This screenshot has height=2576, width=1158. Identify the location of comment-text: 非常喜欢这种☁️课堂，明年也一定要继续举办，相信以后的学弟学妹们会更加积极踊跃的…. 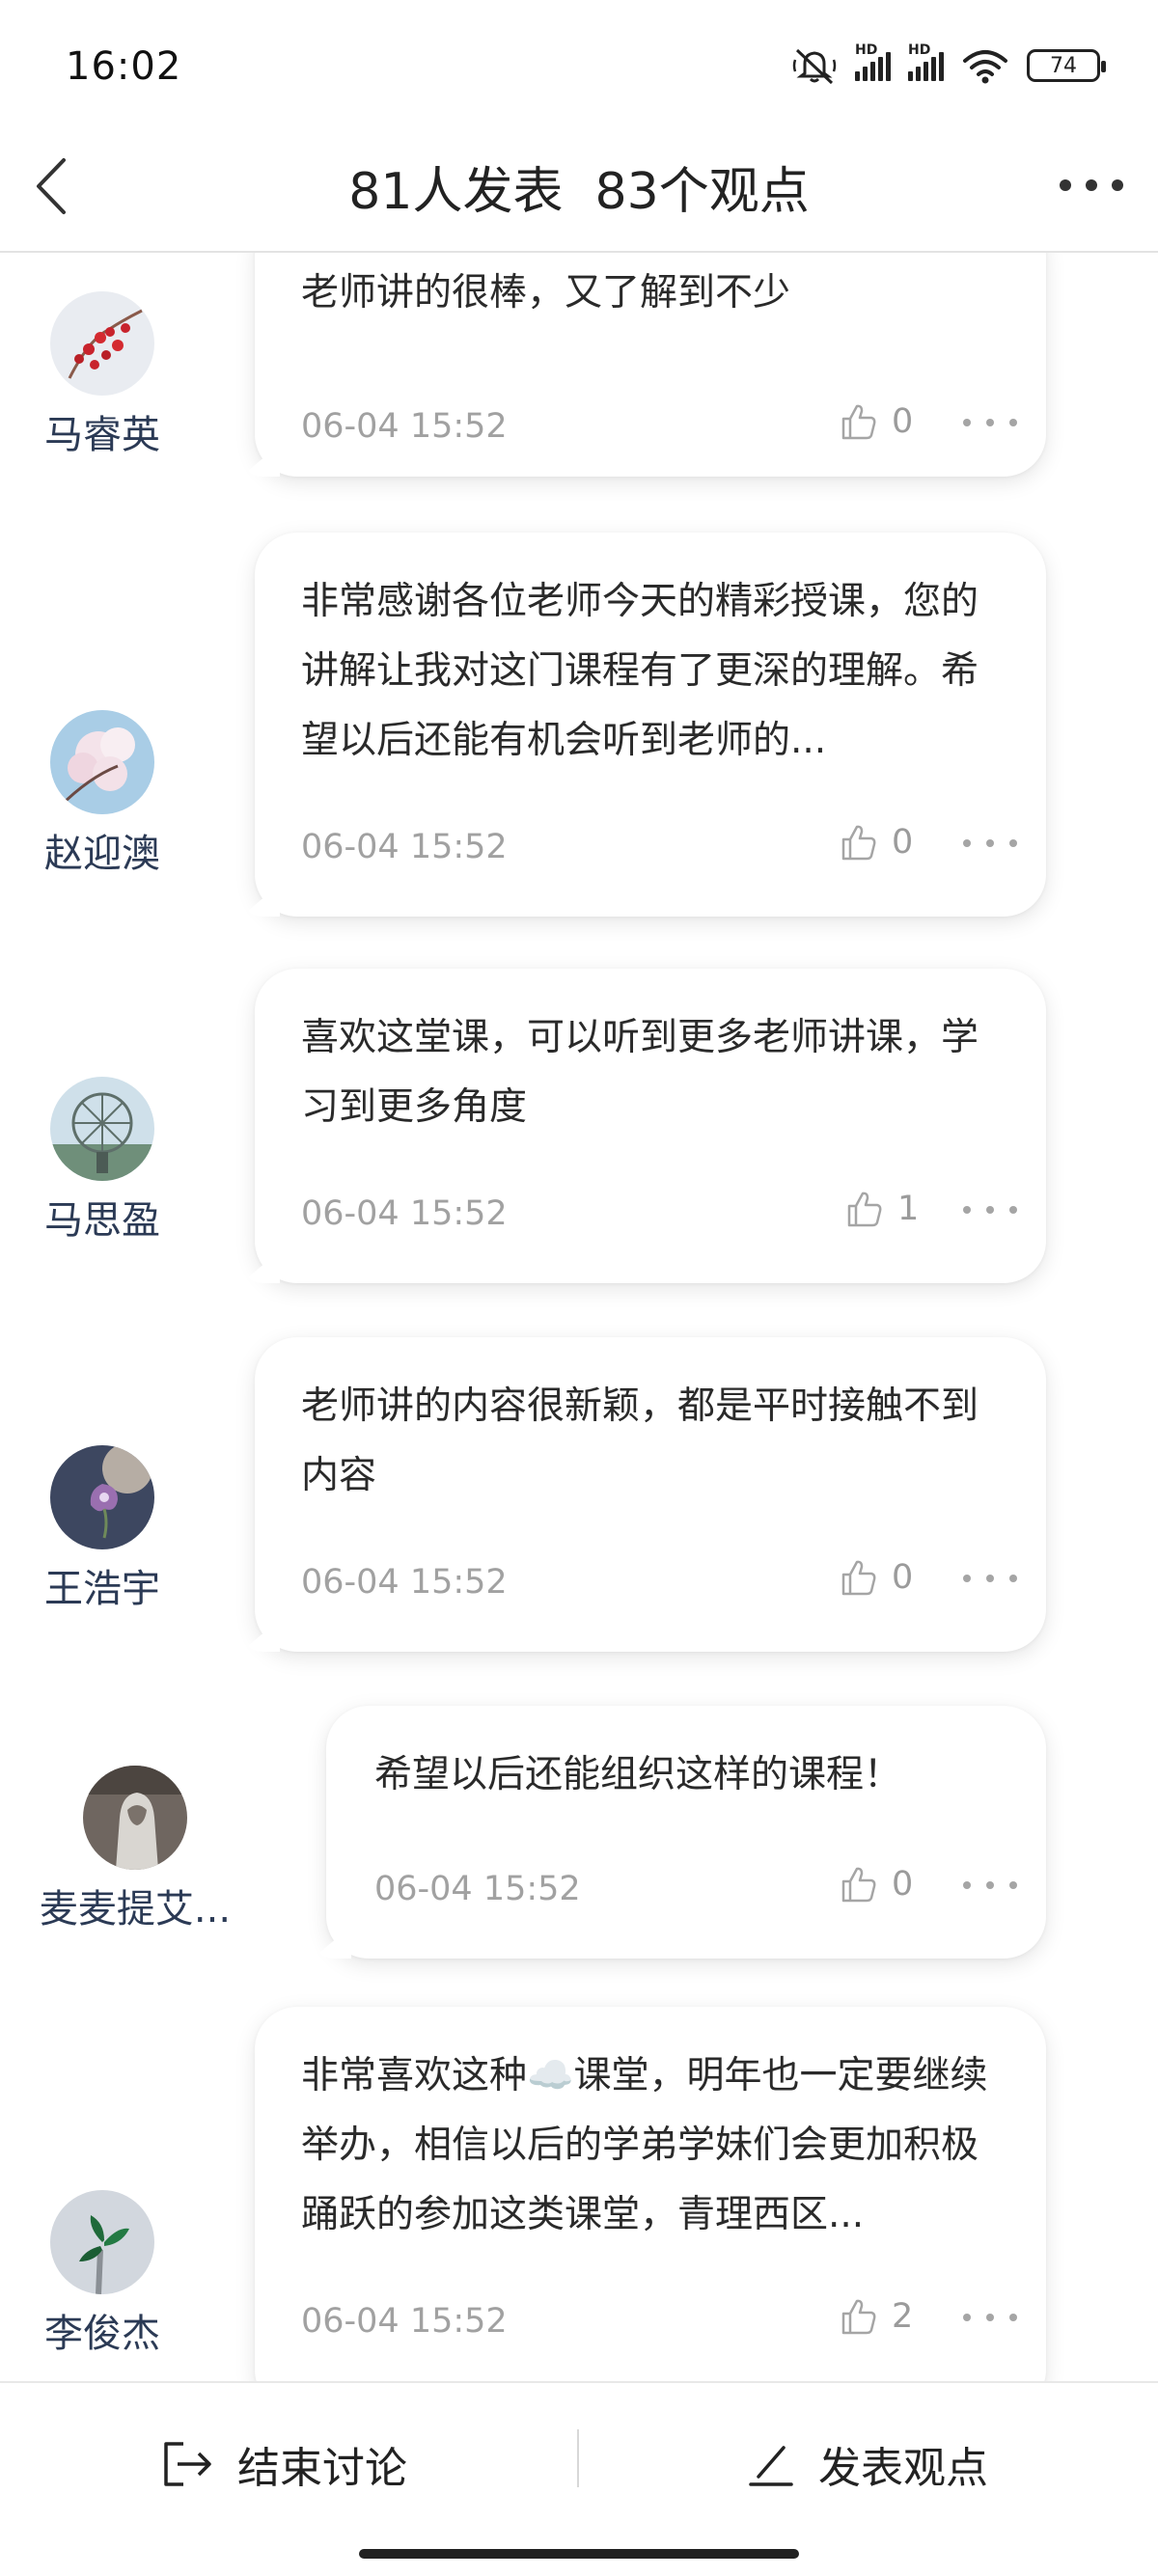
(644, 2145).